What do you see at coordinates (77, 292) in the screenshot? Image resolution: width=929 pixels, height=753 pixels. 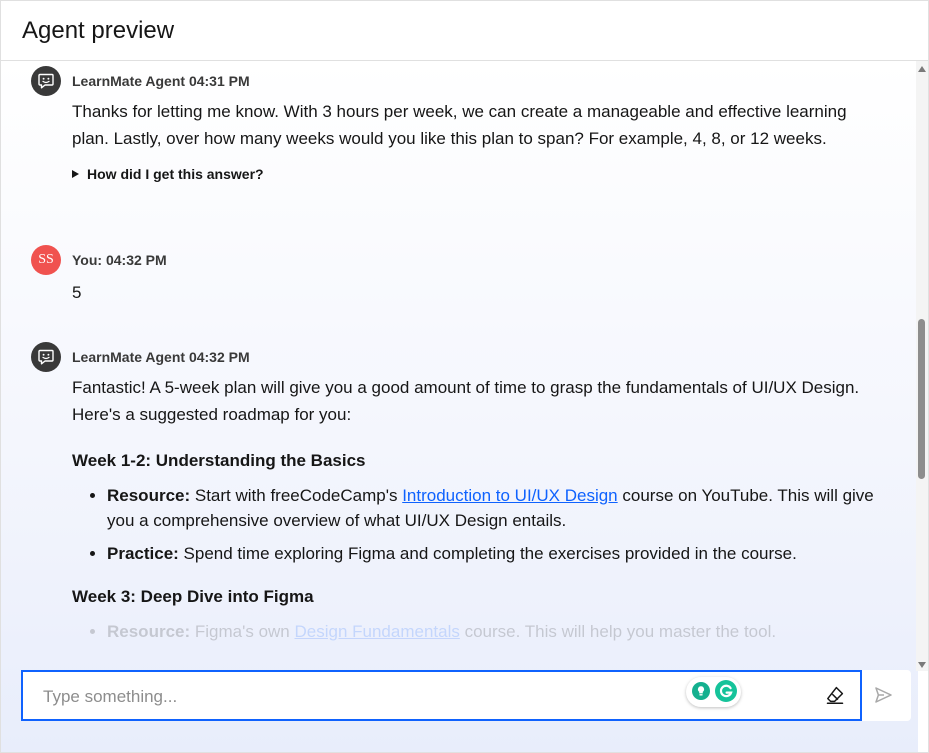 I see `message-text: 5` at bounding box center [77, 292].